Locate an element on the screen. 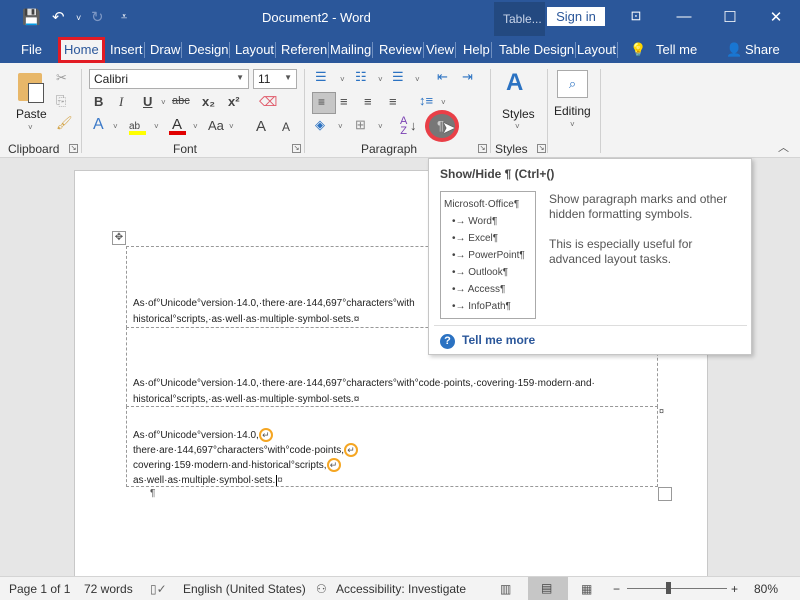 The height and width of the screenshot is (600, 800). zoom-level: 80% is located at coordinates (766, 589).